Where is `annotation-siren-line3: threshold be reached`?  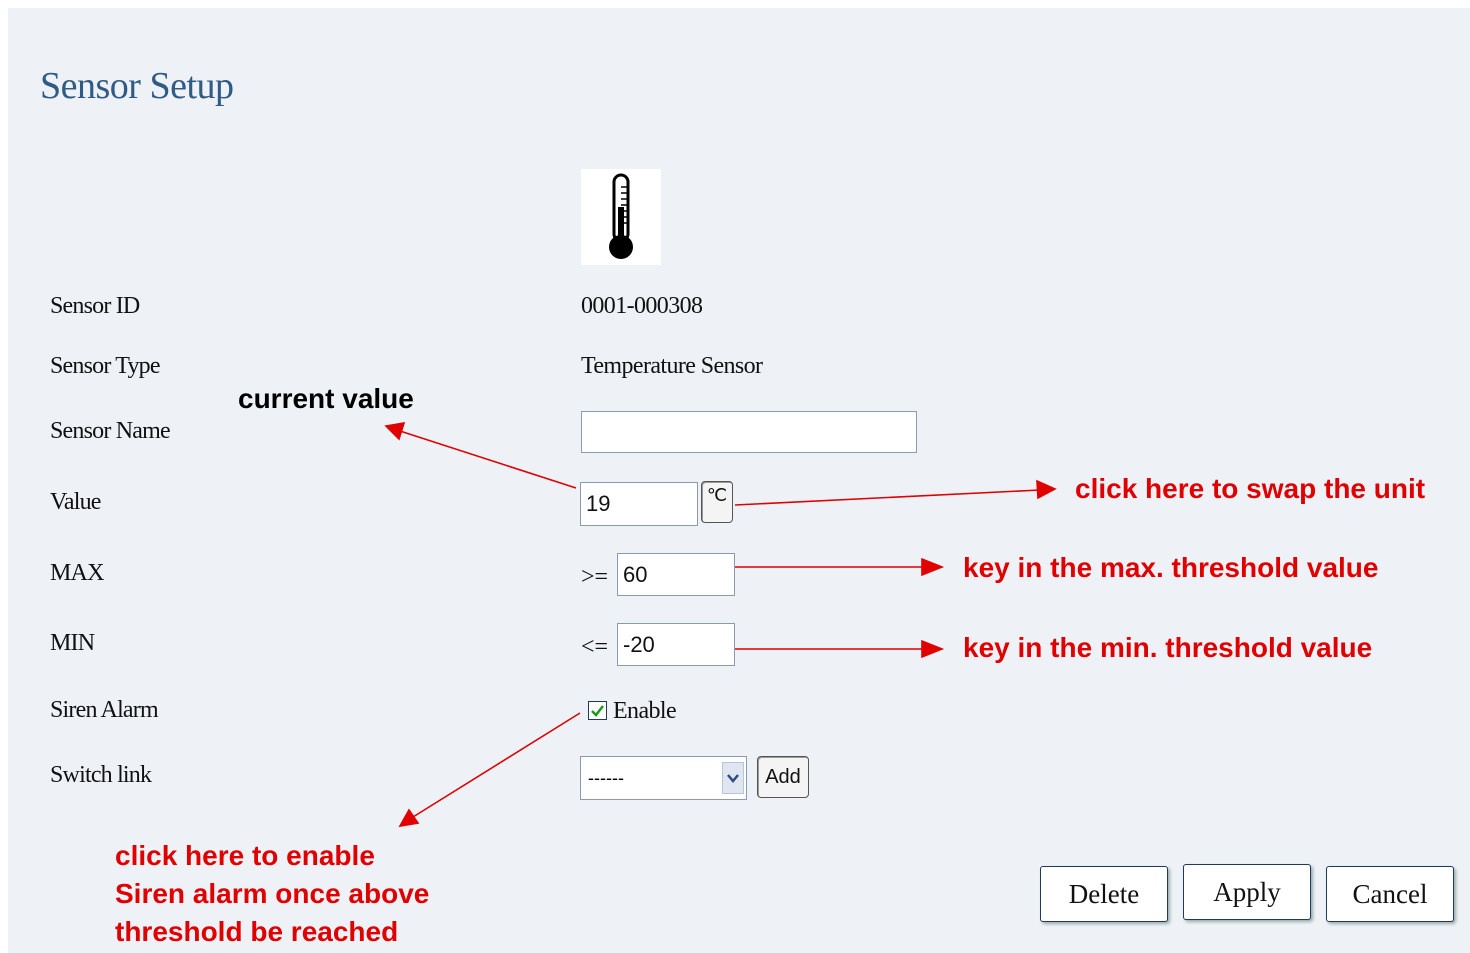
annotation-siren-line3: threshold be reached is located at coordinates (257, 931).